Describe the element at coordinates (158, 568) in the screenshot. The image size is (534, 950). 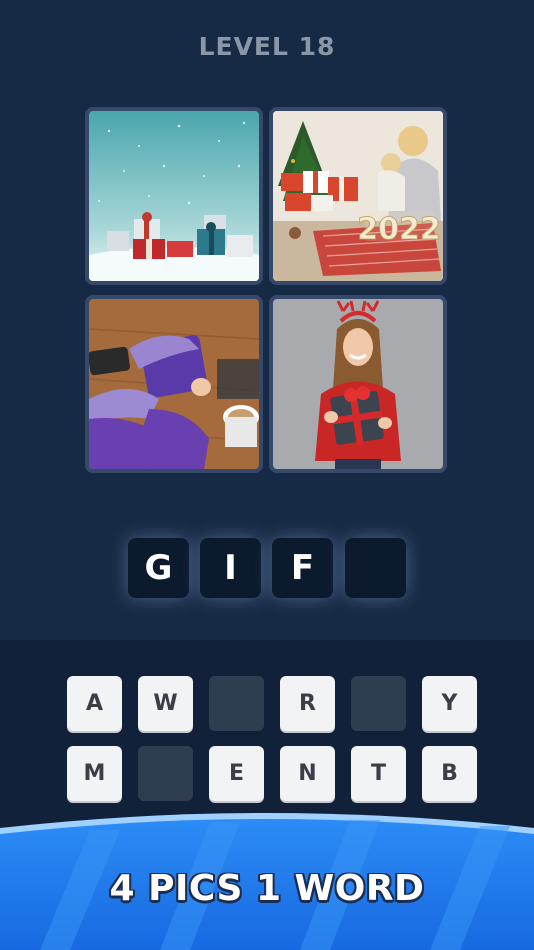
I see `answer-slot-1: G` at that location.